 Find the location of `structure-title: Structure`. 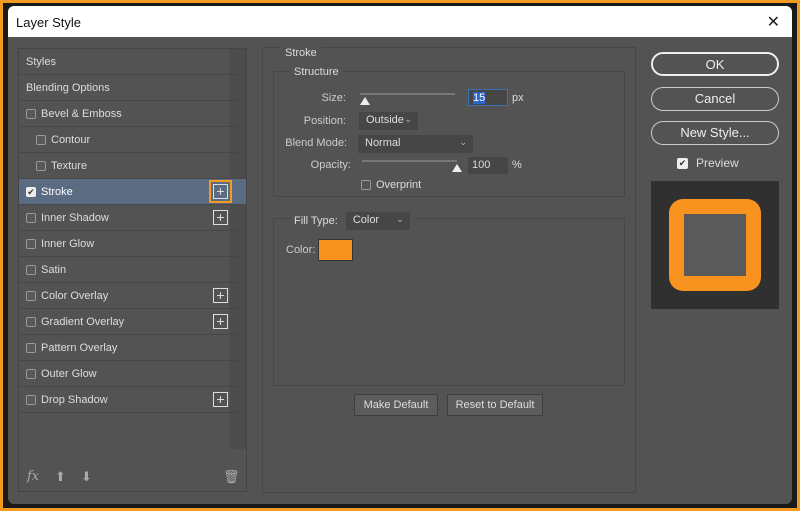

structure-title: Structure is located at coordinates (316, 72).